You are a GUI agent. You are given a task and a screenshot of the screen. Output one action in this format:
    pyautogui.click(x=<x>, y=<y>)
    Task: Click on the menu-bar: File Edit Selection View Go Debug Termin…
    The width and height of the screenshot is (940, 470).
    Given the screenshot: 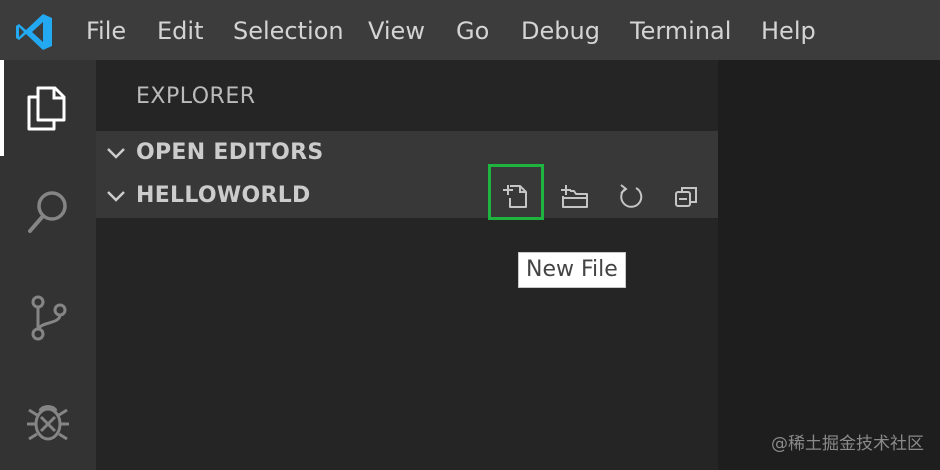 What is the action you would take?
    pyautogui.click(x=470, y=30)
    